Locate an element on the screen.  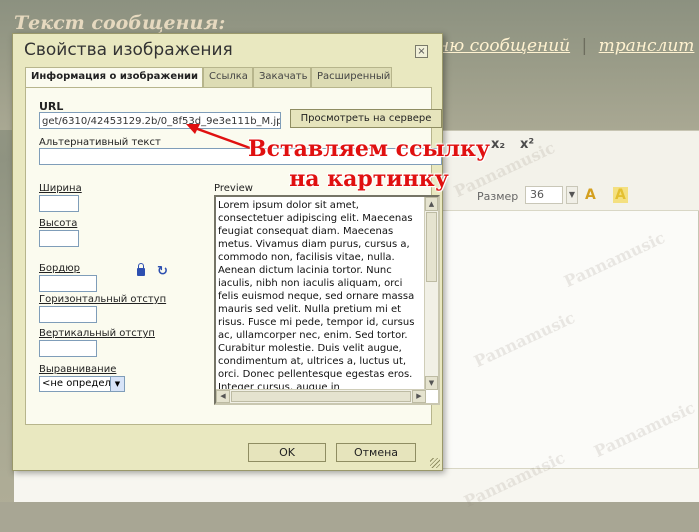
tab-upload: Закачать is located at coordinates (282, 77).